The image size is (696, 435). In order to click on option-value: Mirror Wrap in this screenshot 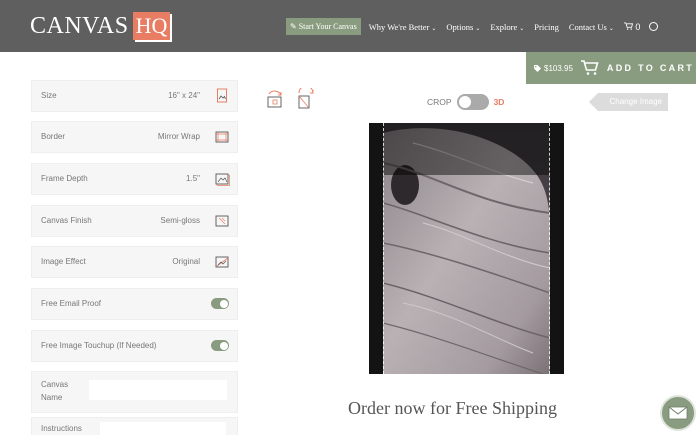, I will do `click(178, 136)`.